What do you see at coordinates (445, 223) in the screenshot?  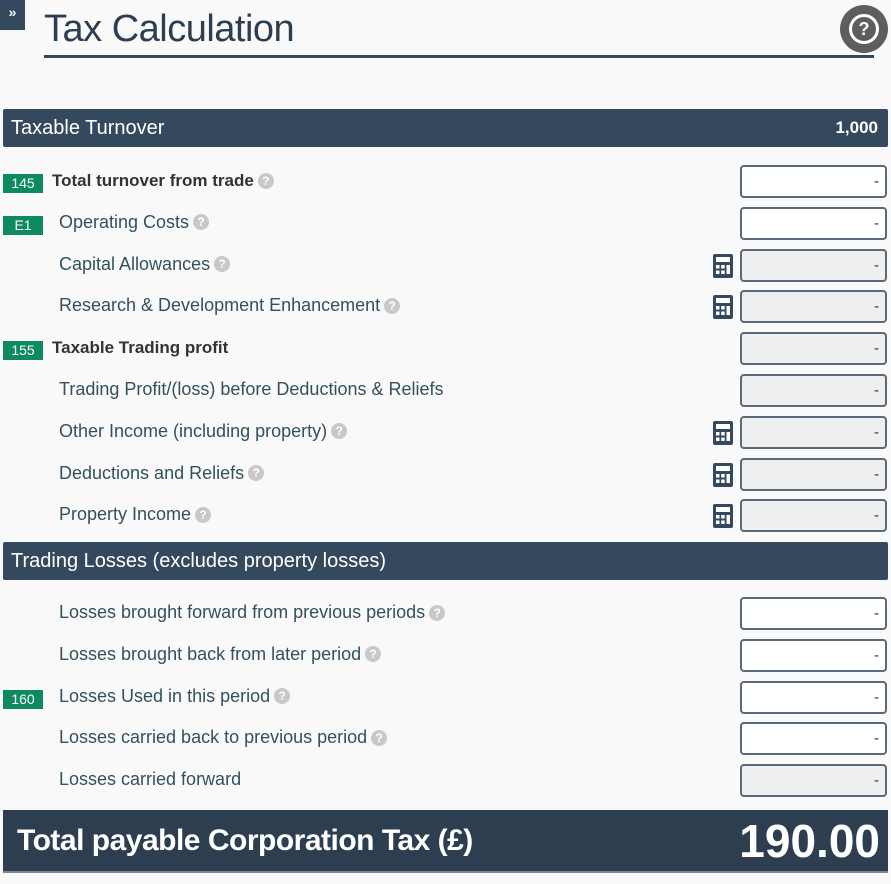 I see `form-row: E1 Operating Costs? -` at bounding box center [445, 223].